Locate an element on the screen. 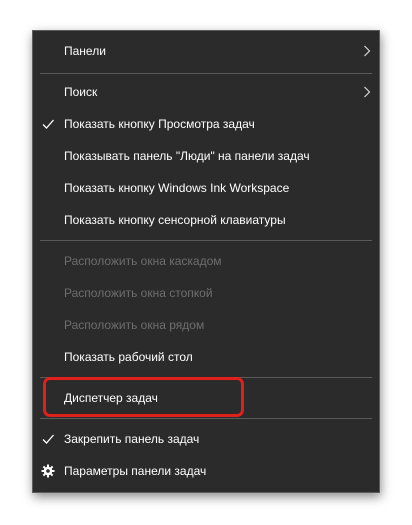 This screenshot has width=412, height=525. menu-item-label: Расположить окна каскадом is located at coordinates (143, 261).